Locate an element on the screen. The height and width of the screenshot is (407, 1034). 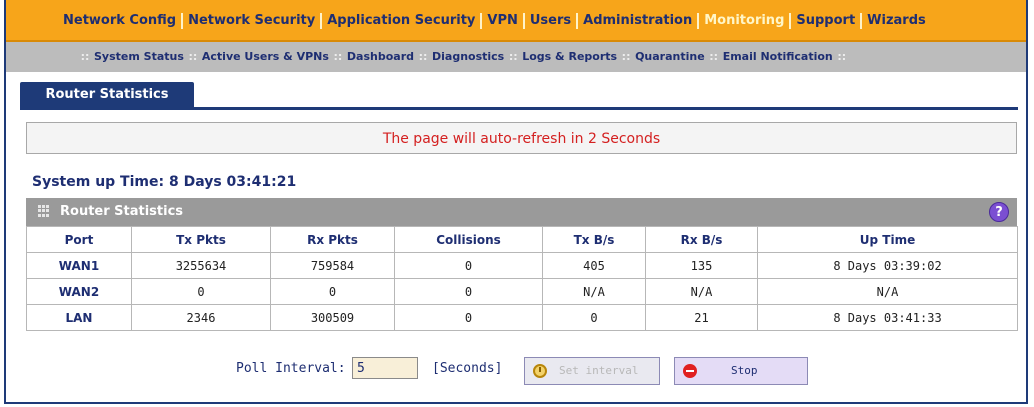
up-time-cell: 8 Days 03:39:02 is located at coordinates (887, 265).